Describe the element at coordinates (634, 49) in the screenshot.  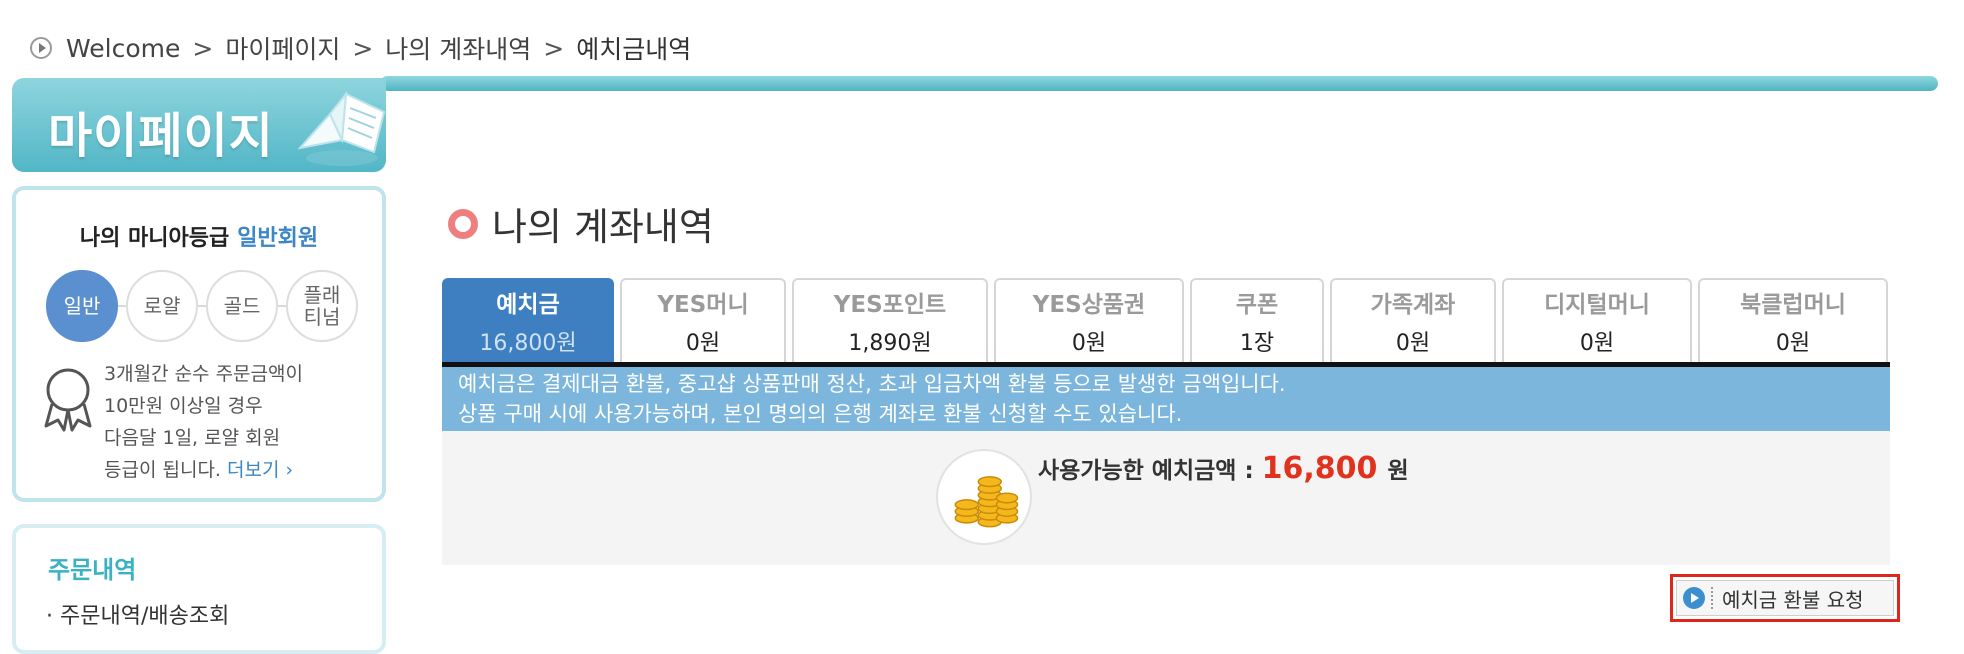
I see `breadcrumb-item-current: 예치금내역` at that location.